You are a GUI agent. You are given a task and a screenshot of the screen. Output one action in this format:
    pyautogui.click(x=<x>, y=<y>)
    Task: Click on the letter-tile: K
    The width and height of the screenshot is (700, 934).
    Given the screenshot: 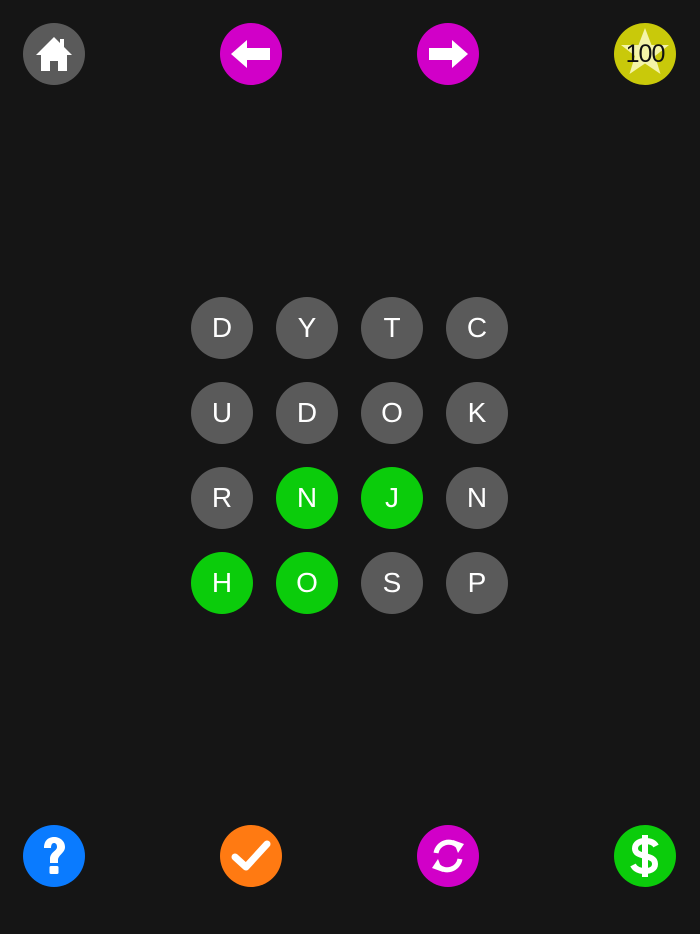 What is the action you would take?
    pyautogui.click(x=477, y=413)
    